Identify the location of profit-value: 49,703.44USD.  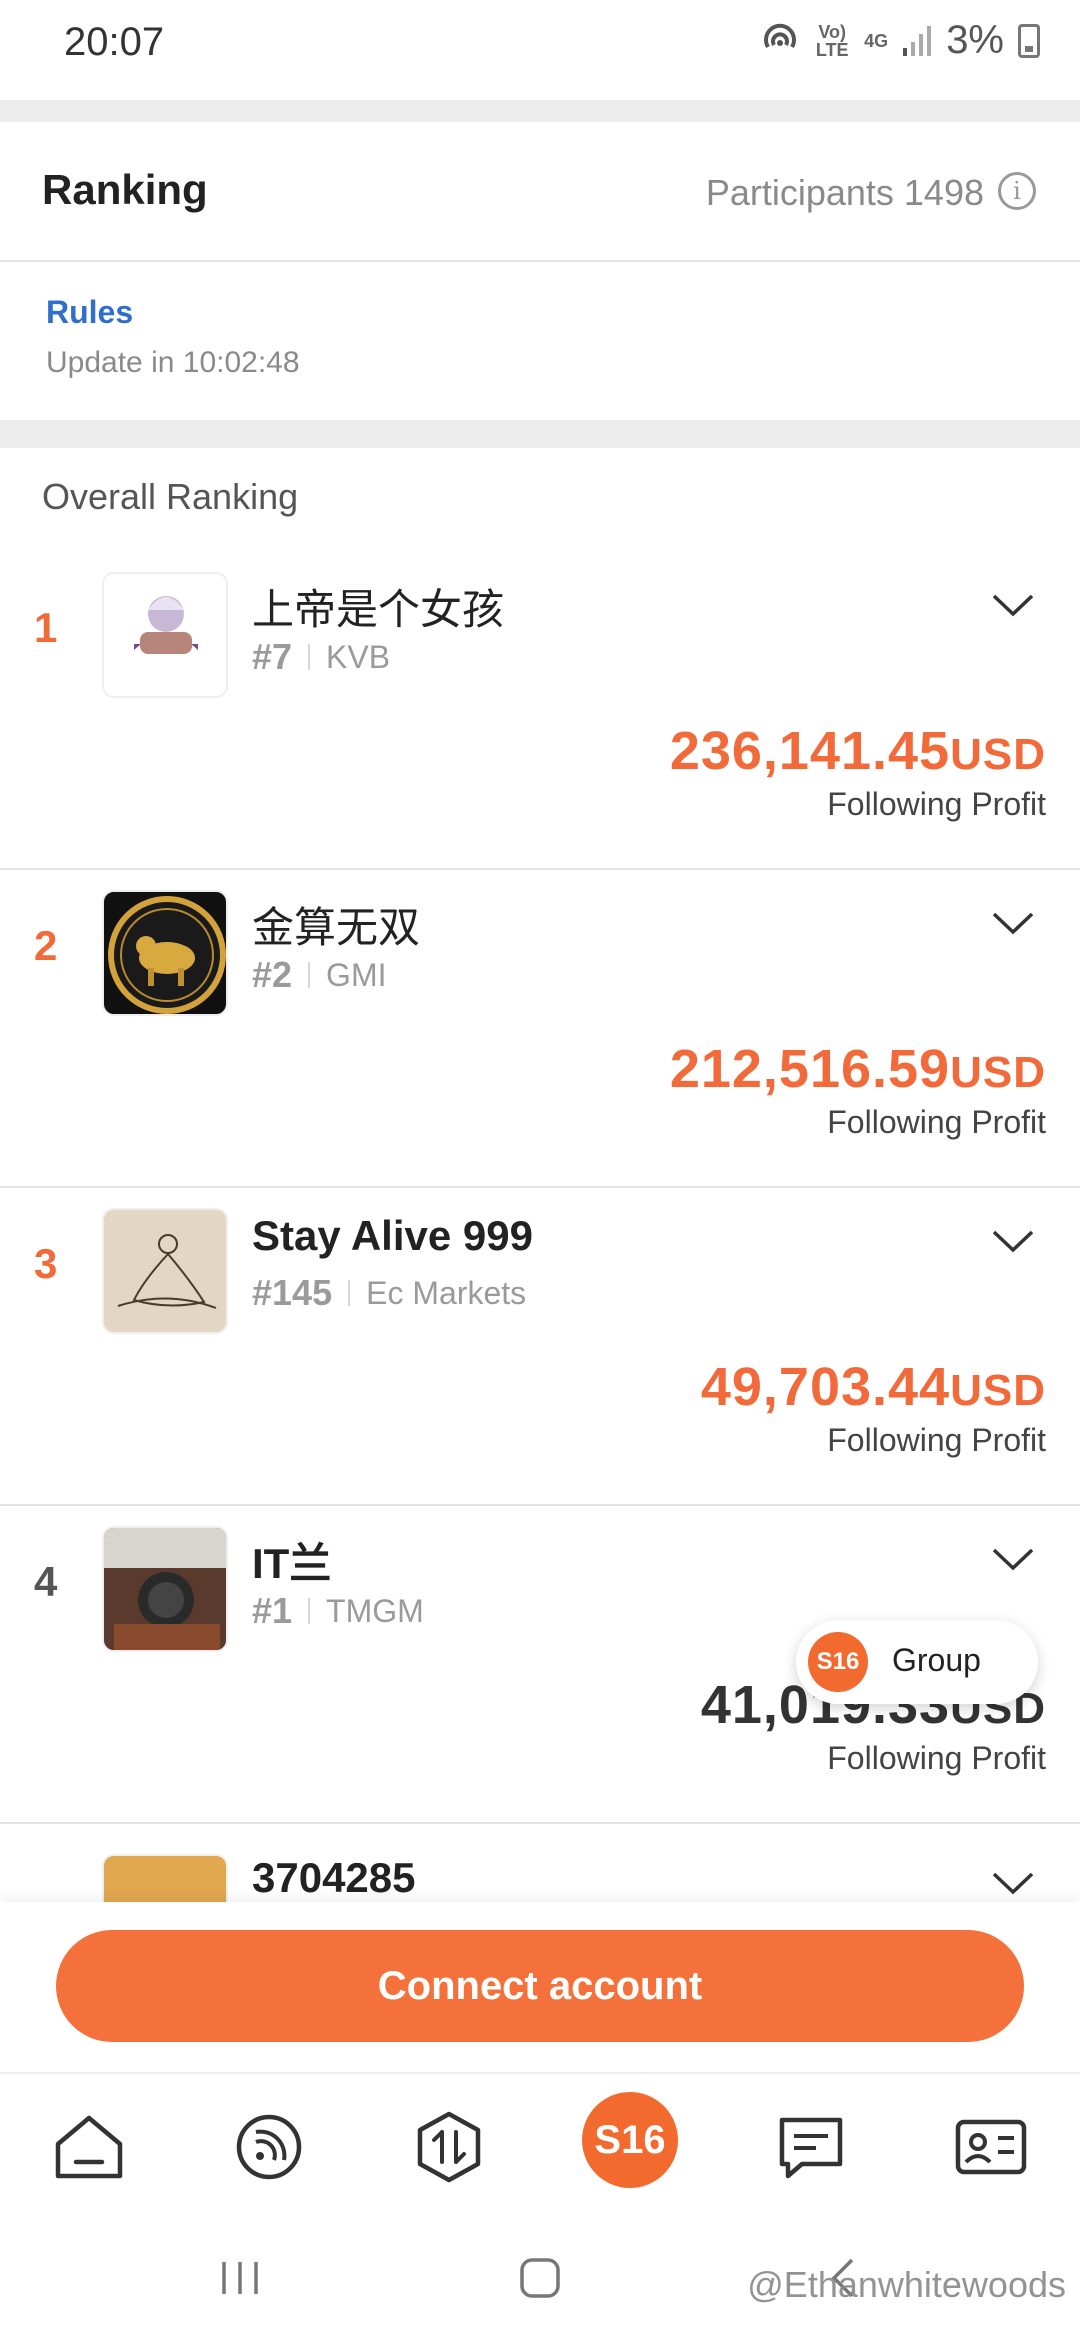
(873, 1387).